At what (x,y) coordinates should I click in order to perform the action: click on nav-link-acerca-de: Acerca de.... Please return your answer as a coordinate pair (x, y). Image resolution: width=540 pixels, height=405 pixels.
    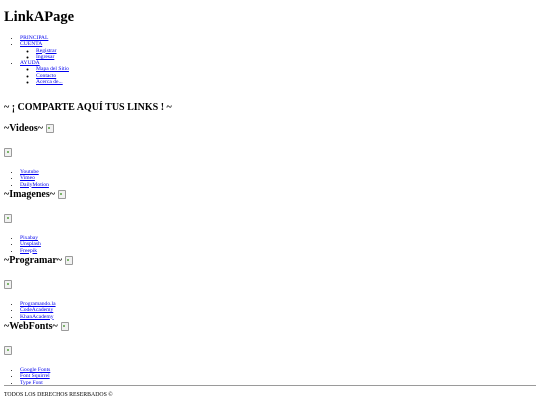
    Looking at the image, I should click on (49, 82).